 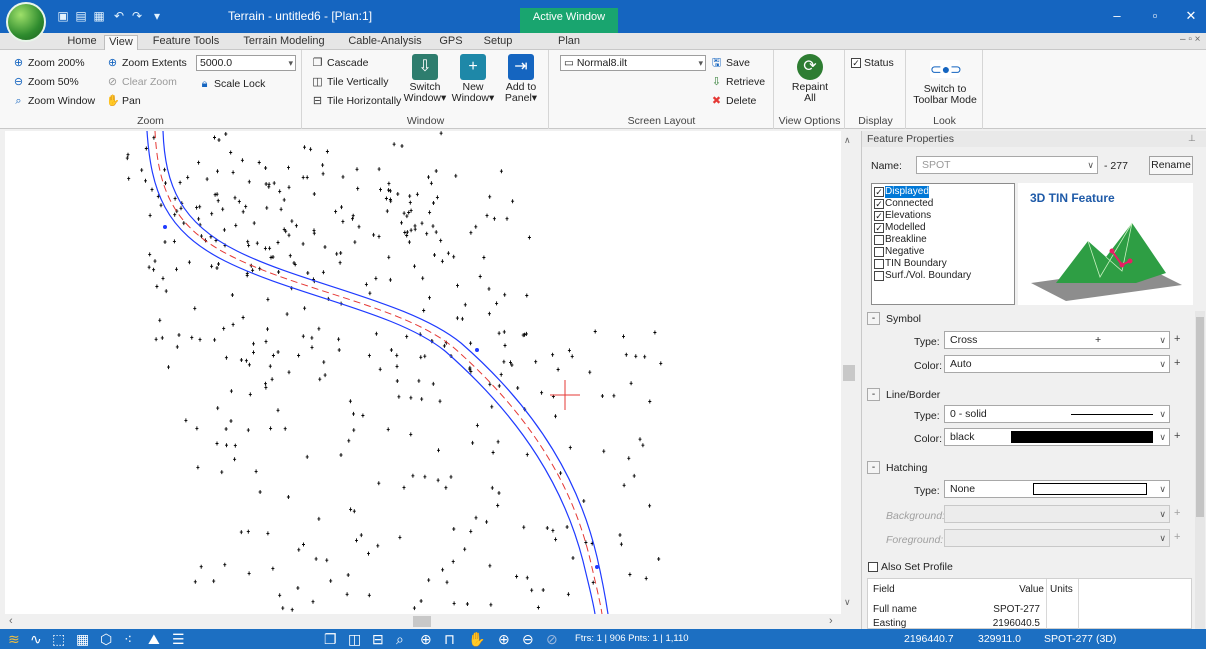 I want to click on scroll-up-icon: ∧, so click(x=847, y=140).